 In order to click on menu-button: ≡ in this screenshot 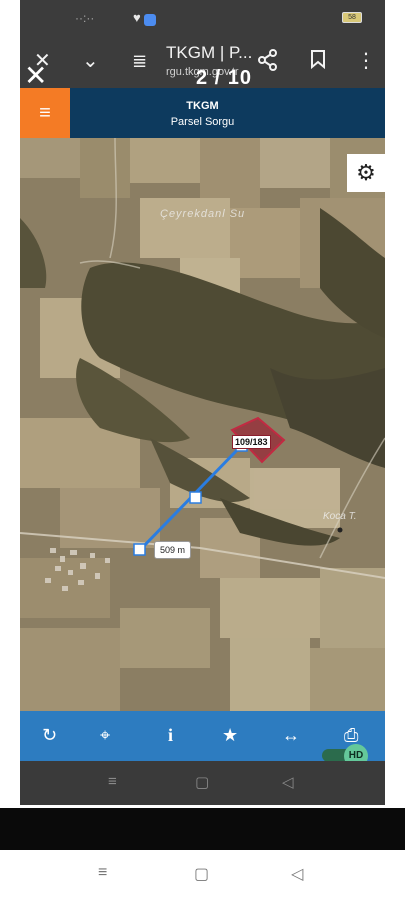, I will do `click(45, 113)`.